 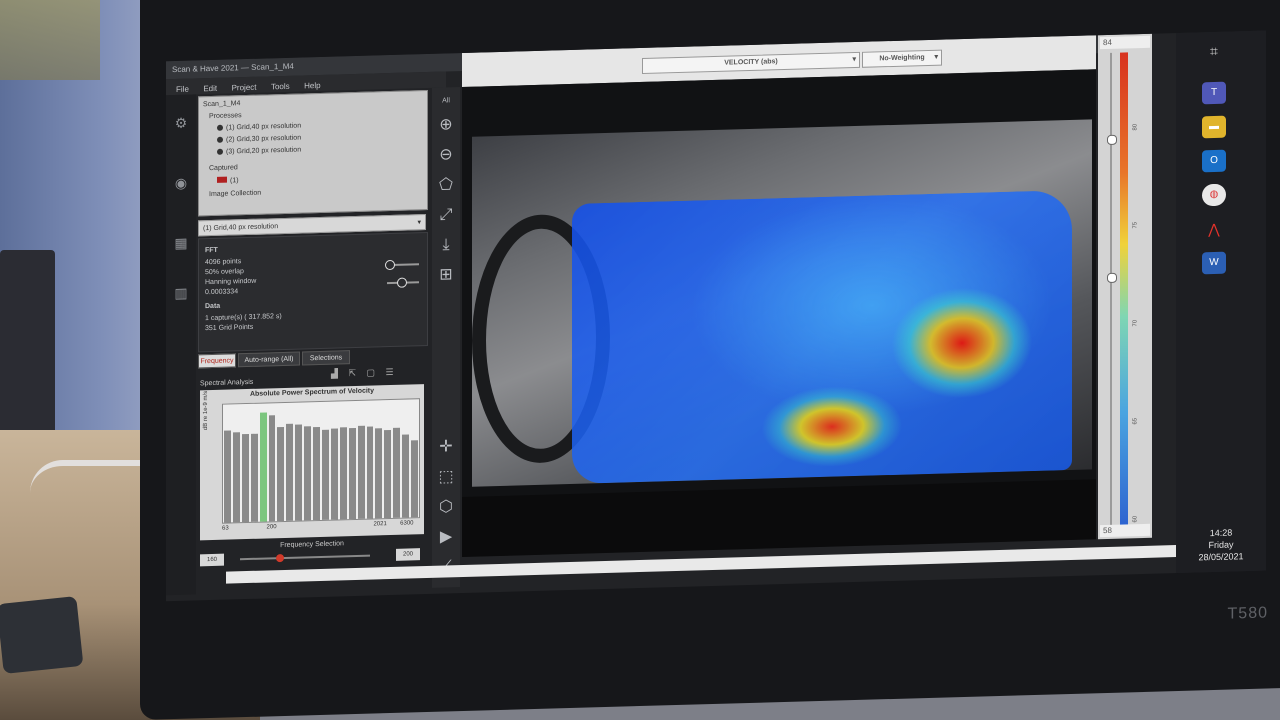 What do you see at coordinates (1214, 127) in the screenshot?
I see `file-explorer-icon: ▬` at bounding box center [1214, 127].